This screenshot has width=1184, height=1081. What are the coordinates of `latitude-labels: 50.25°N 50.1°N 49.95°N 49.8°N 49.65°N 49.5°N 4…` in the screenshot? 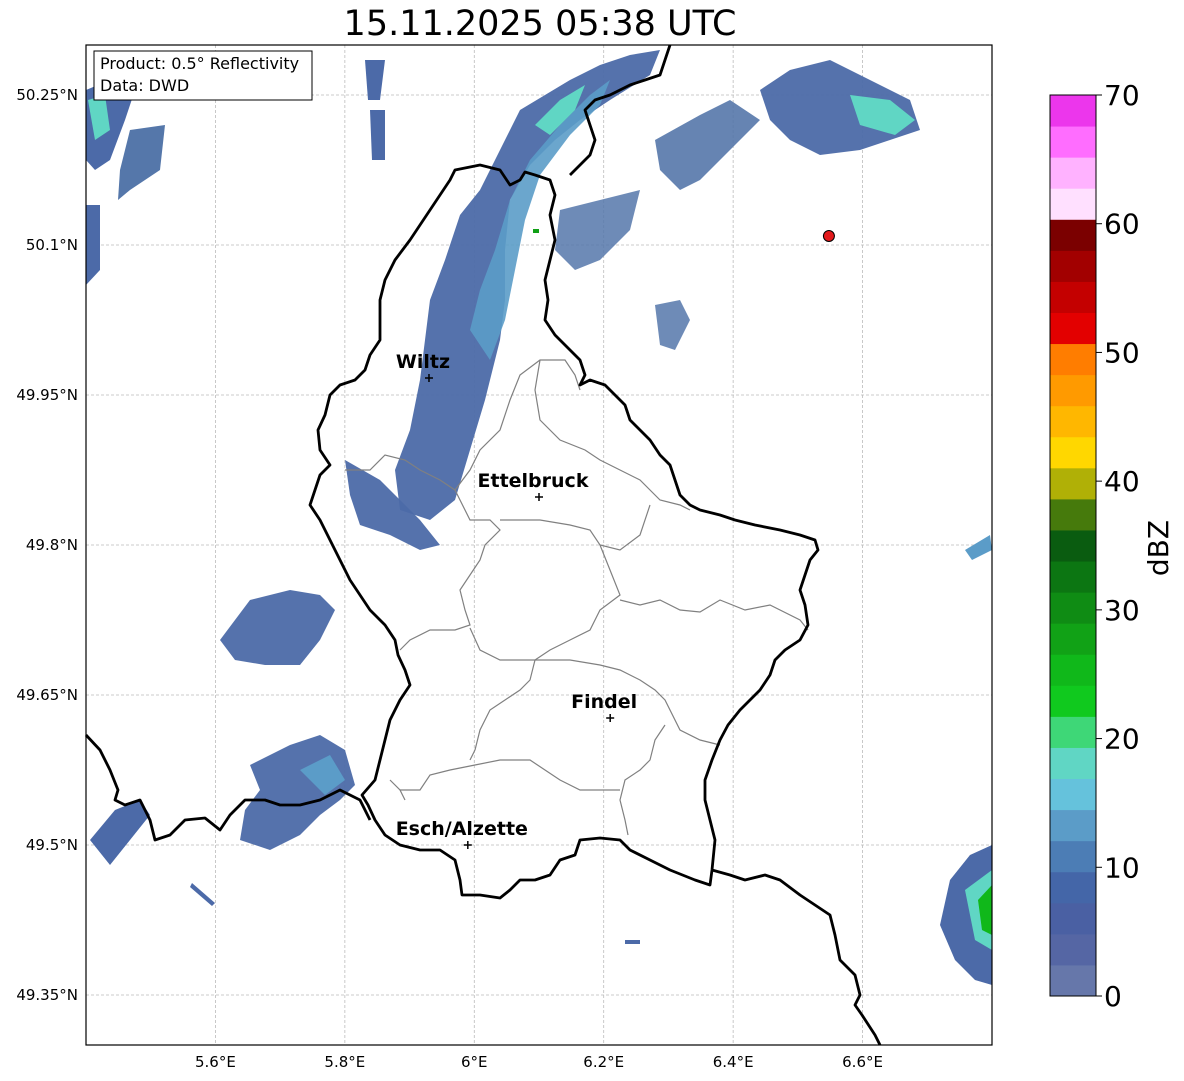 It's located at (47, 545).